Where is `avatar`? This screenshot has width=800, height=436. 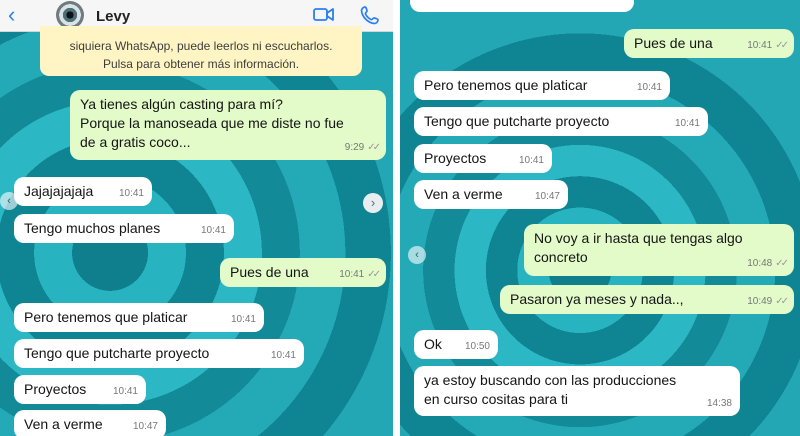
avatar is located at coordinates (70, 15).